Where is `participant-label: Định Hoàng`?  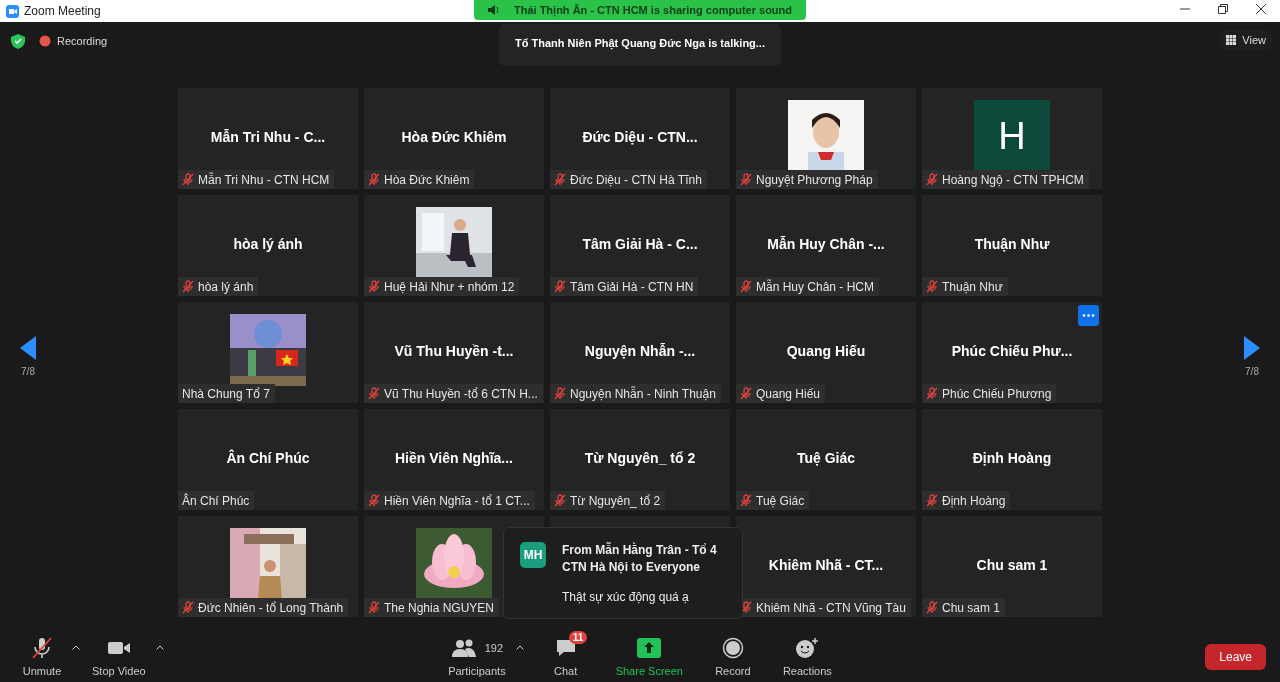
participant-label: Định Hoàng is located at coordinates (966, 500).